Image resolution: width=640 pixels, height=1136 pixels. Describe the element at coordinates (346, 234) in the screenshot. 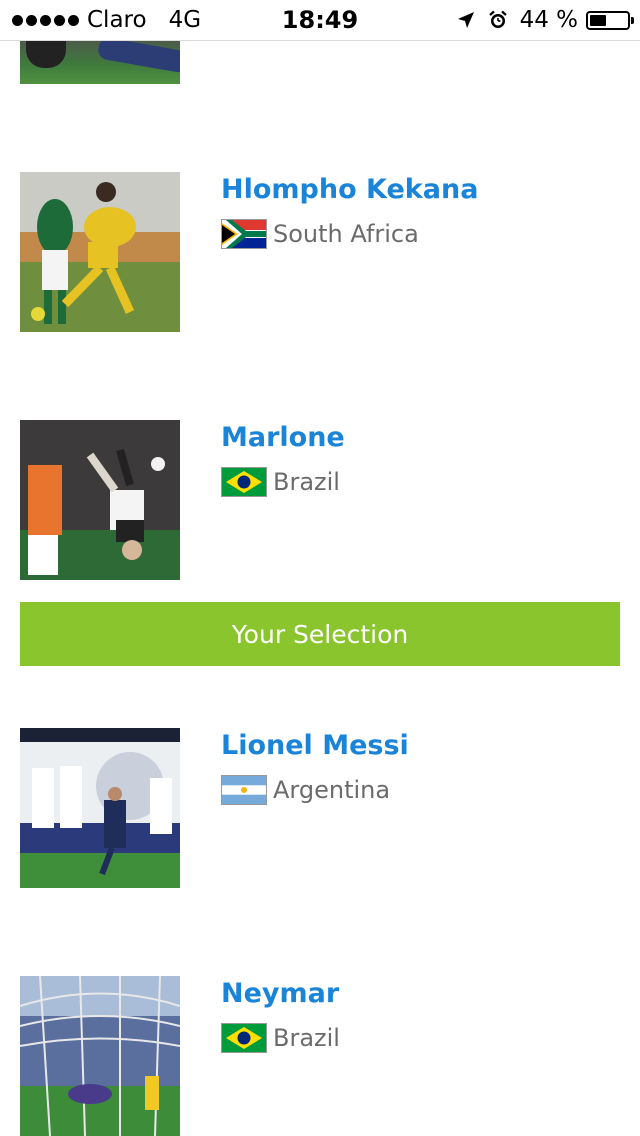

I see `country-name: South Africa` at that location.